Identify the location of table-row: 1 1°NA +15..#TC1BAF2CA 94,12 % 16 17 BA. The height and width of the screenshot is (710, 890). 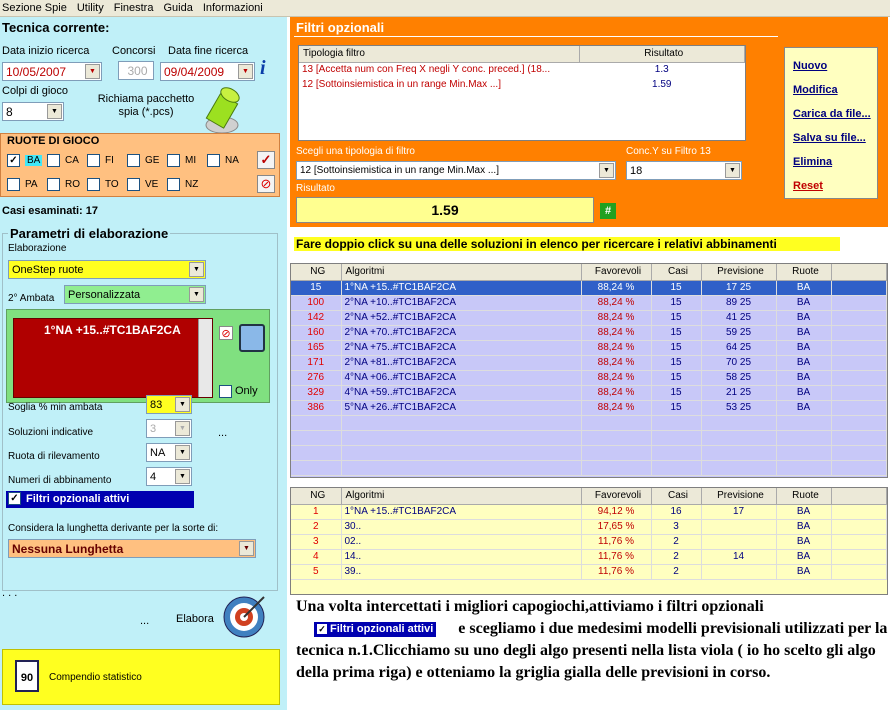
(589, 512).